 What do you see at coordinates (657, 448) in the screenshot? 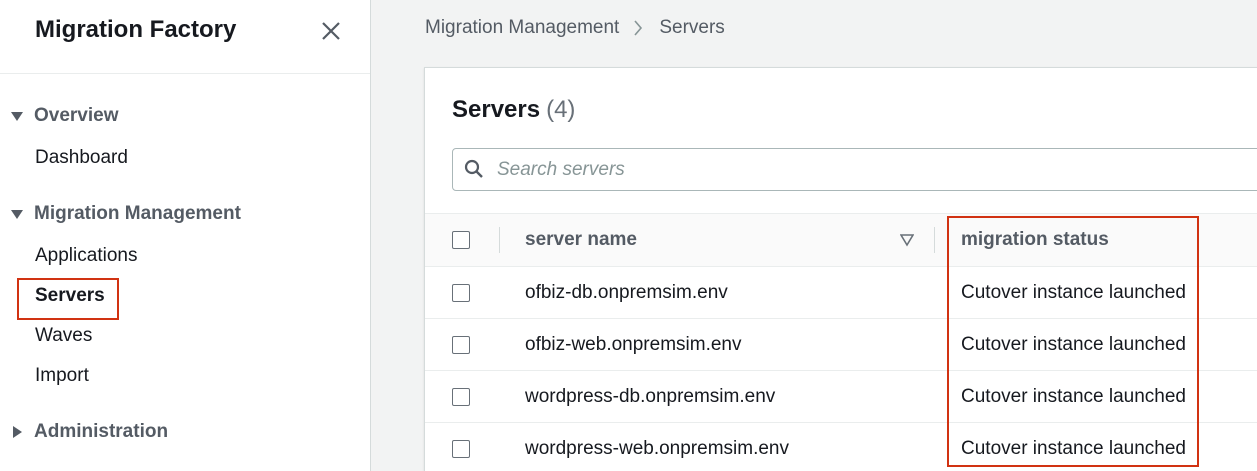
I see `server-name-cell: wordpress-web.onpremsim.env` at bounding box center [657, 448].